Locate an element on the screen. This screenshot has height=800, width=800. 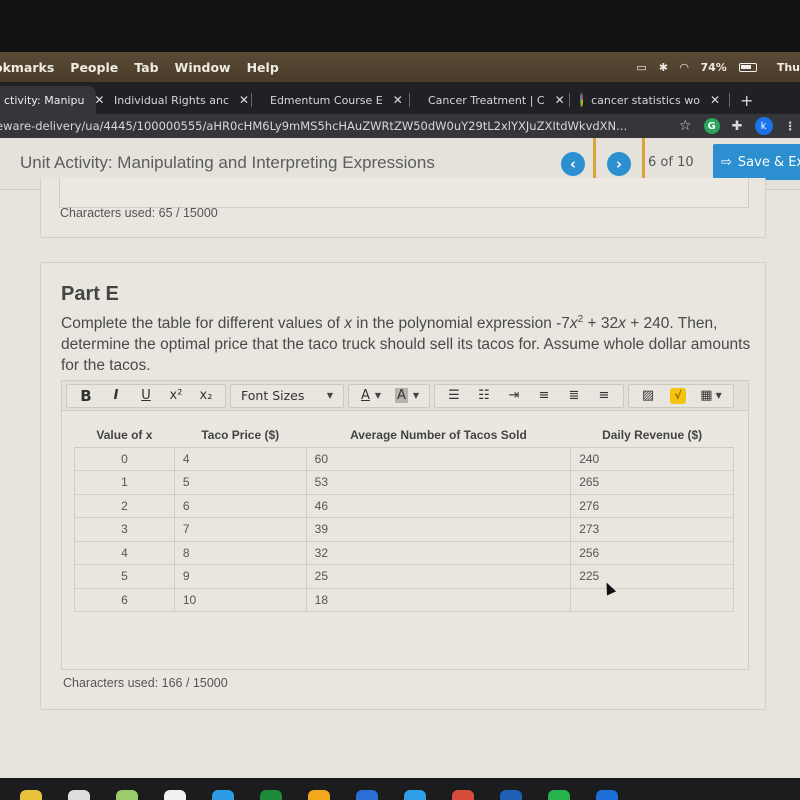
clock: Thu is located at coordinates (788, 67).